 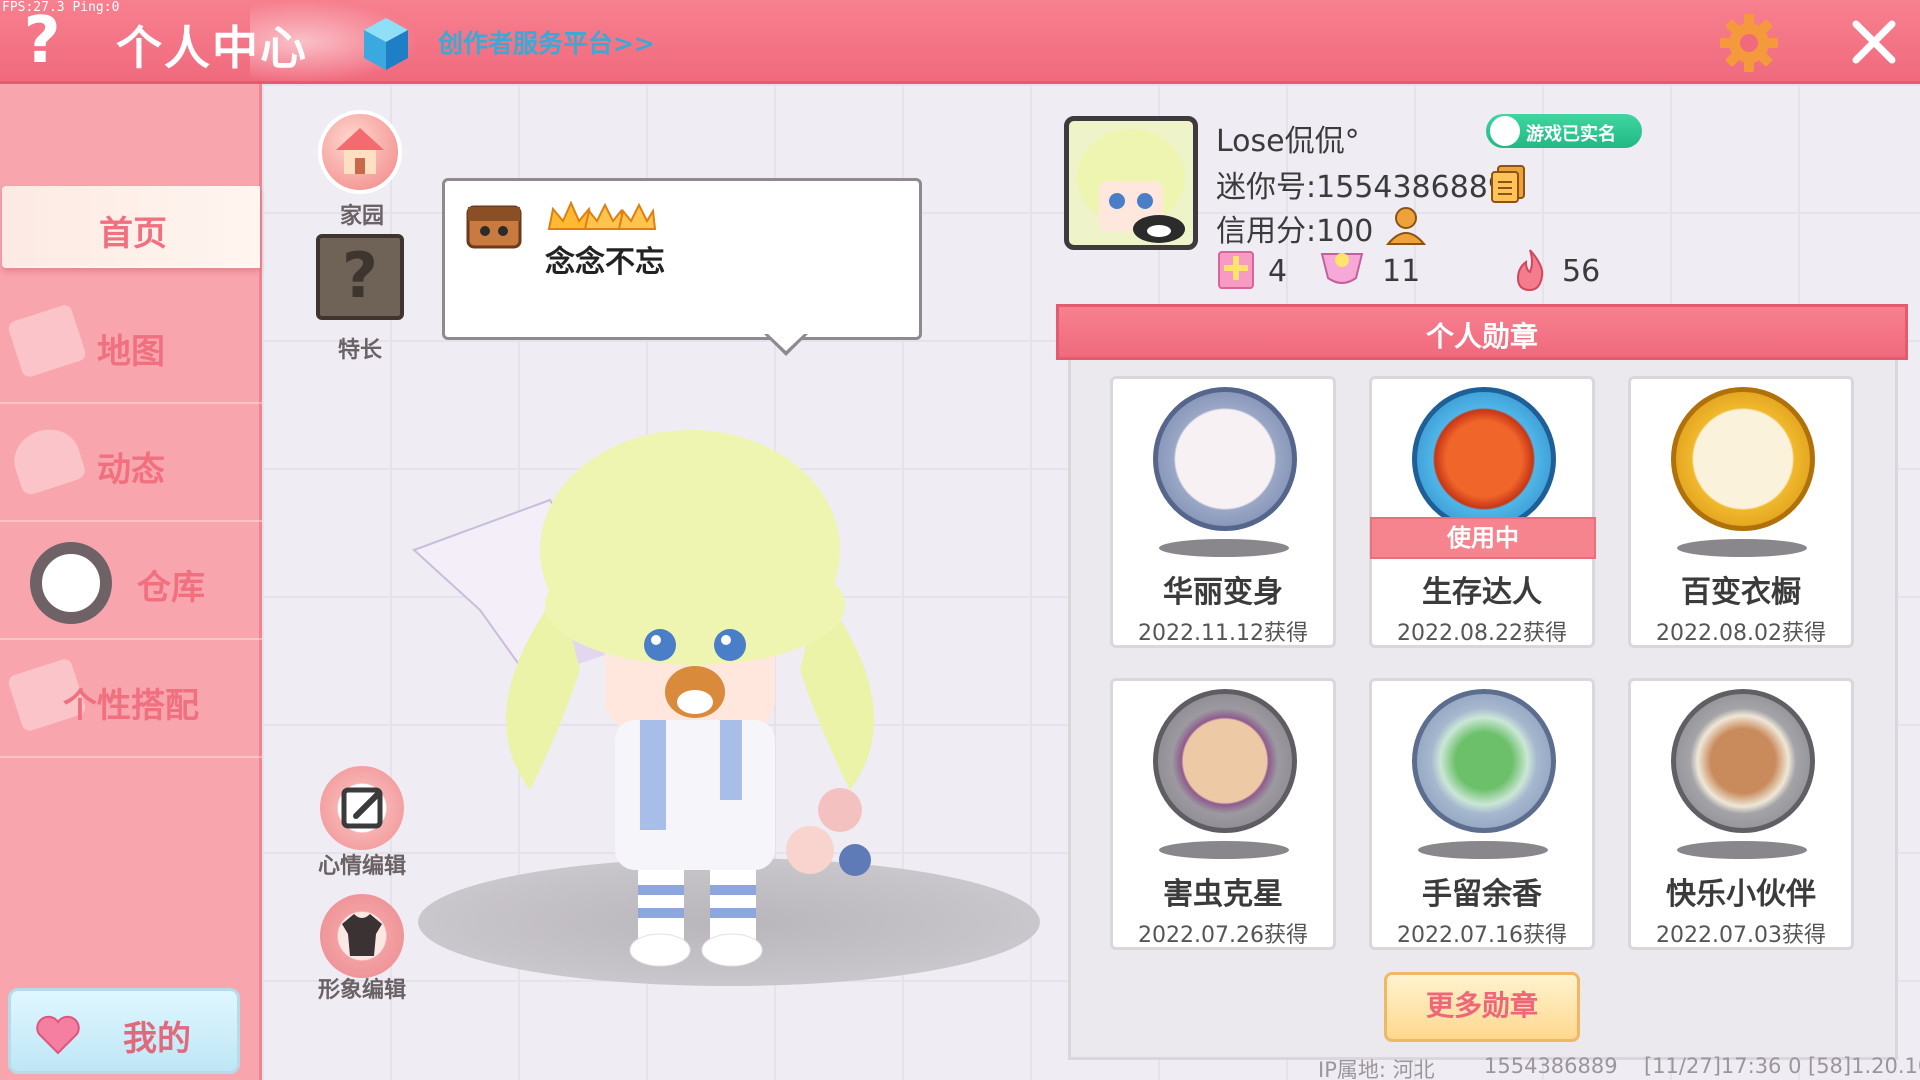 I want to click on talent-label: 特长, so click(x=359, y=350).